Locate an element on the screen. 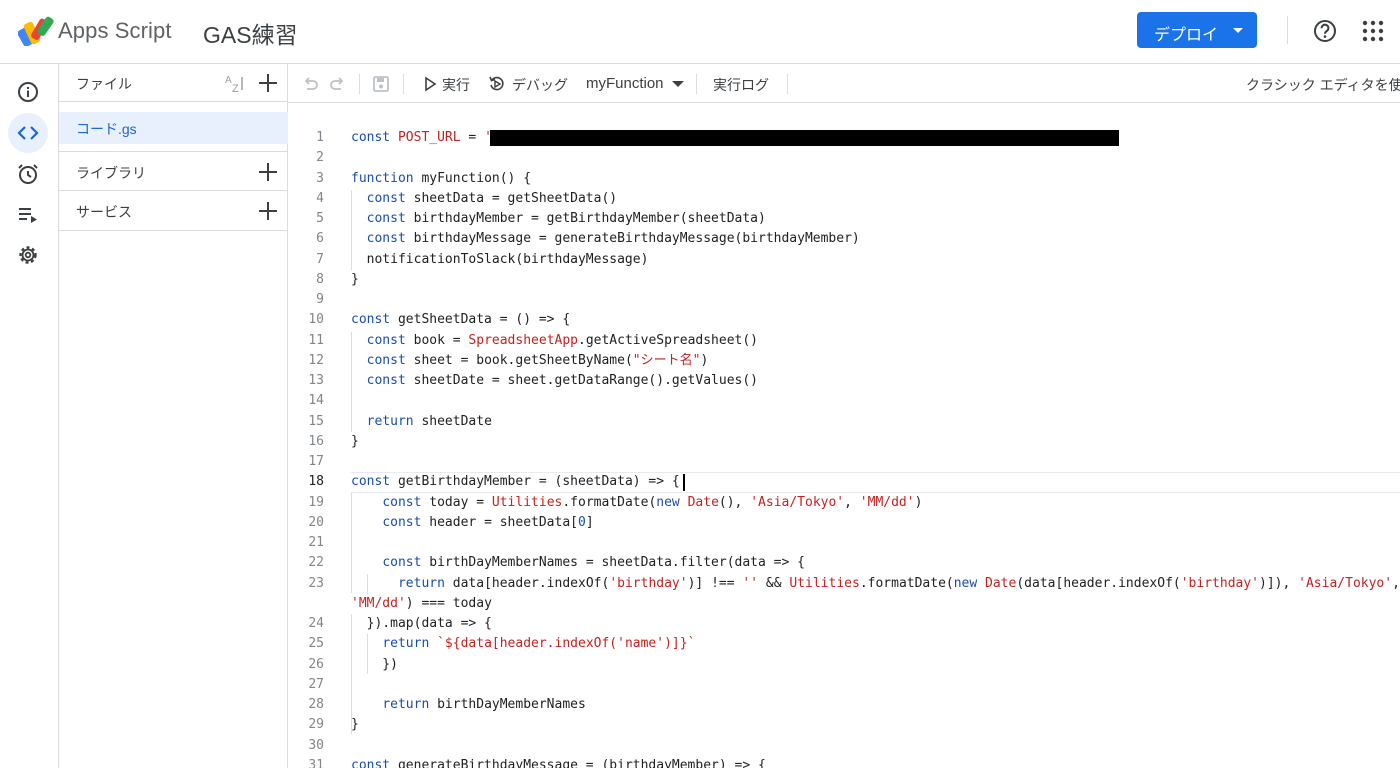 Image resolution: width=1400 pixels, height=768 pixels. line-number: 28 is located at coordinates (316, 704).